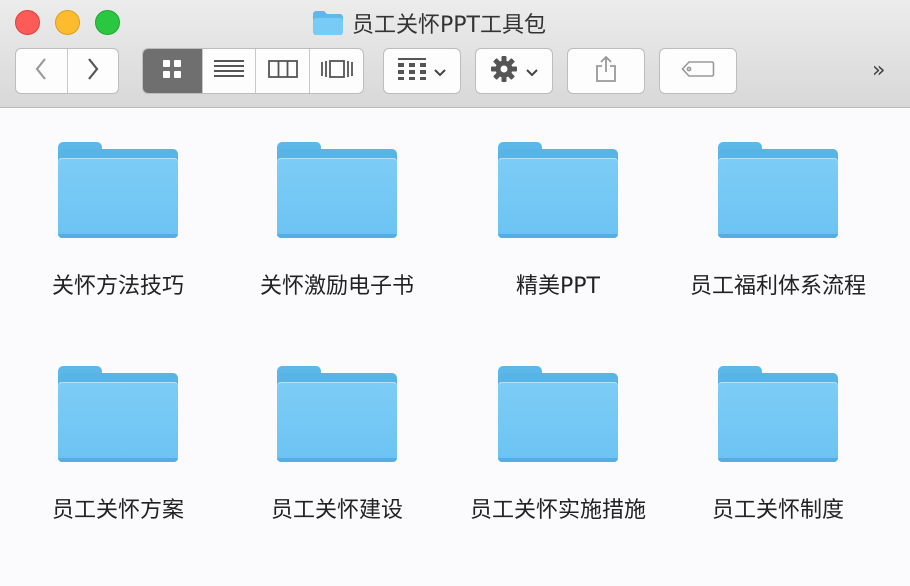 Image resolution: width=910 pixels, height=586 pixels. I want to click on folder-item: 员工关怀建设, so click(337, 445).